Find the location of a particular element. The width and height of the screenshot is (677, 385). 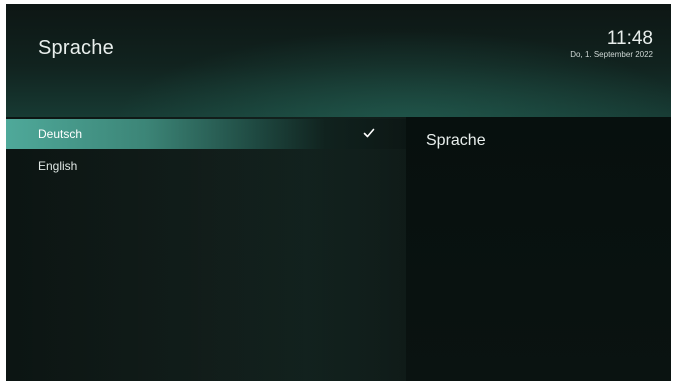

language-option-label: English is located at coordinates (58, 166).